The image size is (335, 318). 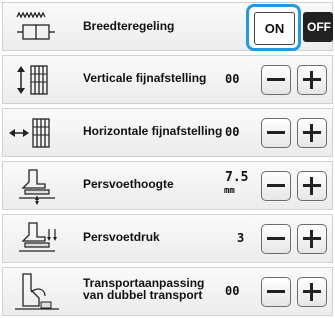 What do you see at coordinates (38, 237) in the screenshot?
I see `presser-foot-pressure-icon` at bounding box center [38, 237].